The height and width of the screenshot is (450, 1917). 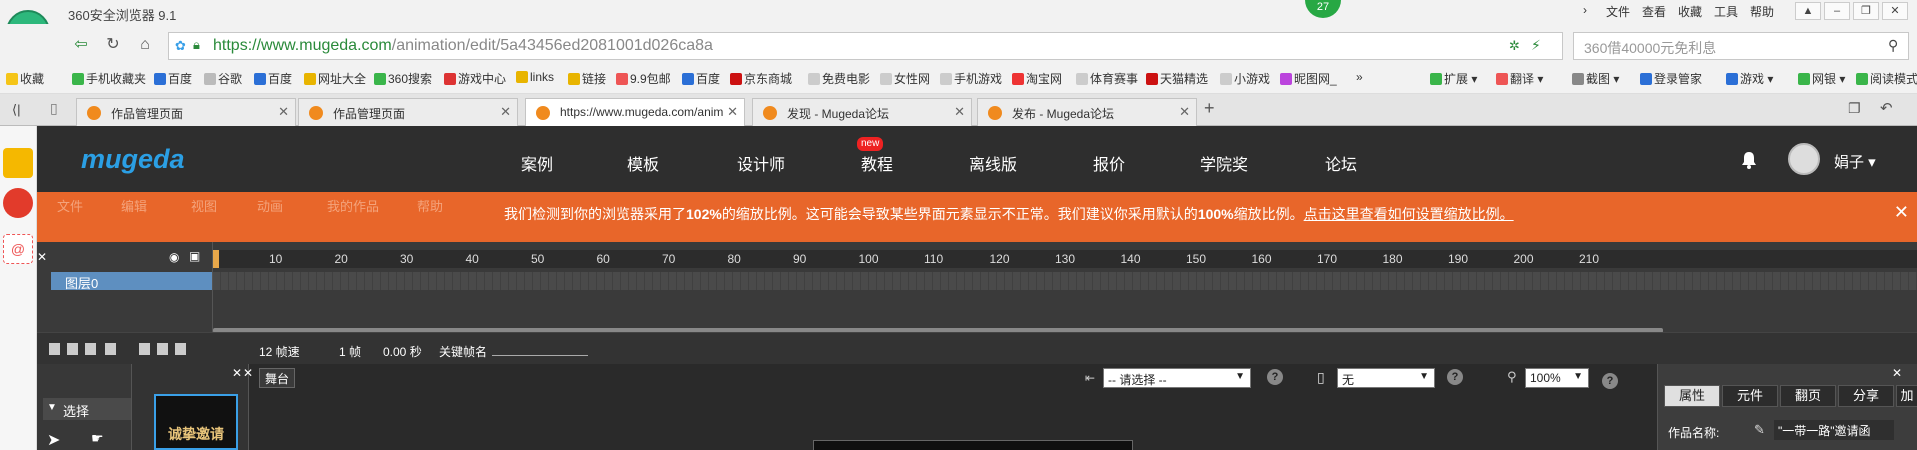 I want to click on menu-help: 帮助, so click(x=1762, y=11).